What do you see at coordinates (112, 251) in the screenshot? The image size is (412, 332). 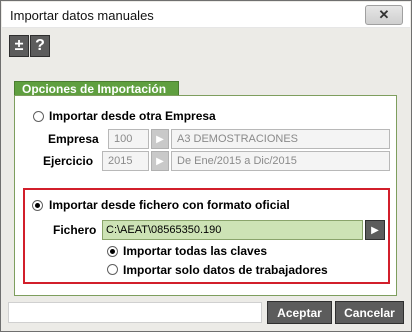 I see `radio-import-all-keys` at bounding box center [112, 251].